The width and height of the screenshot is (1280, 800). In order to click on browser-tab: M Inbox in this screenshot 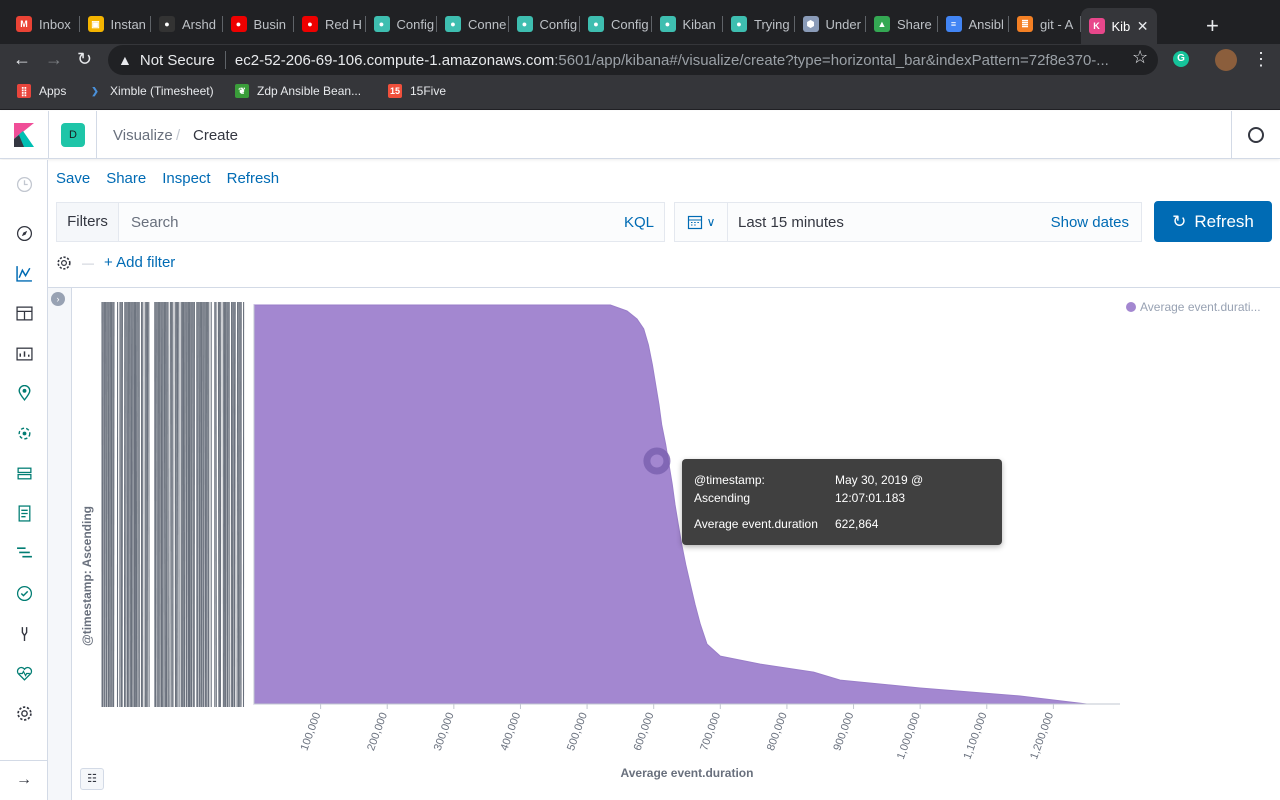, I will do `click(44, 24)`.